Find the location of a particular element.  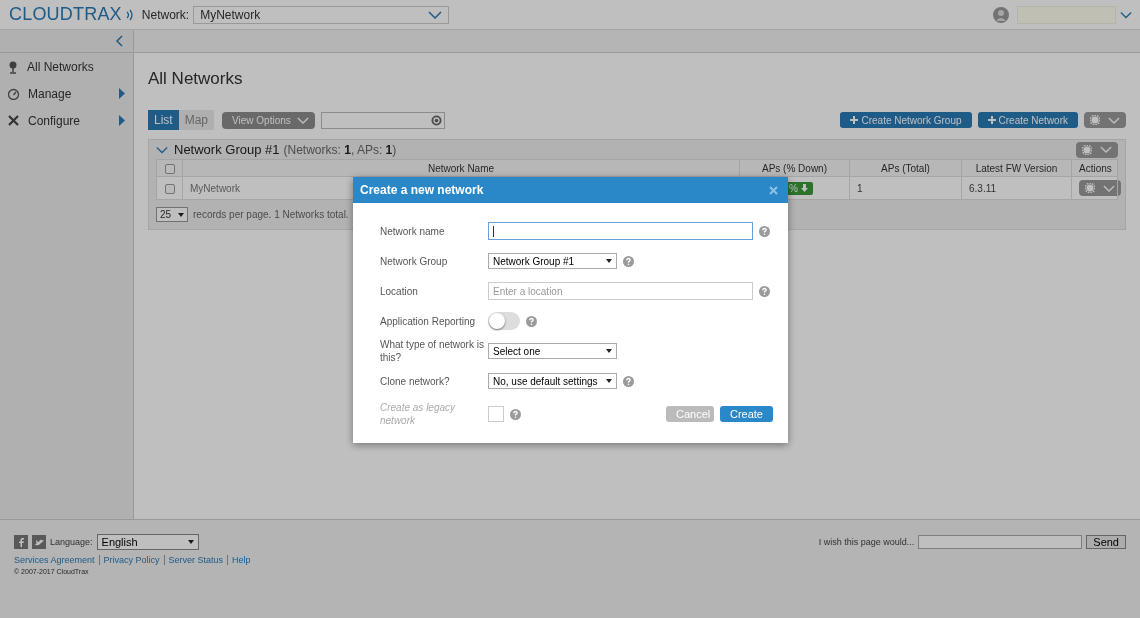

footer-link: Help is located at coordinates (239, 560).